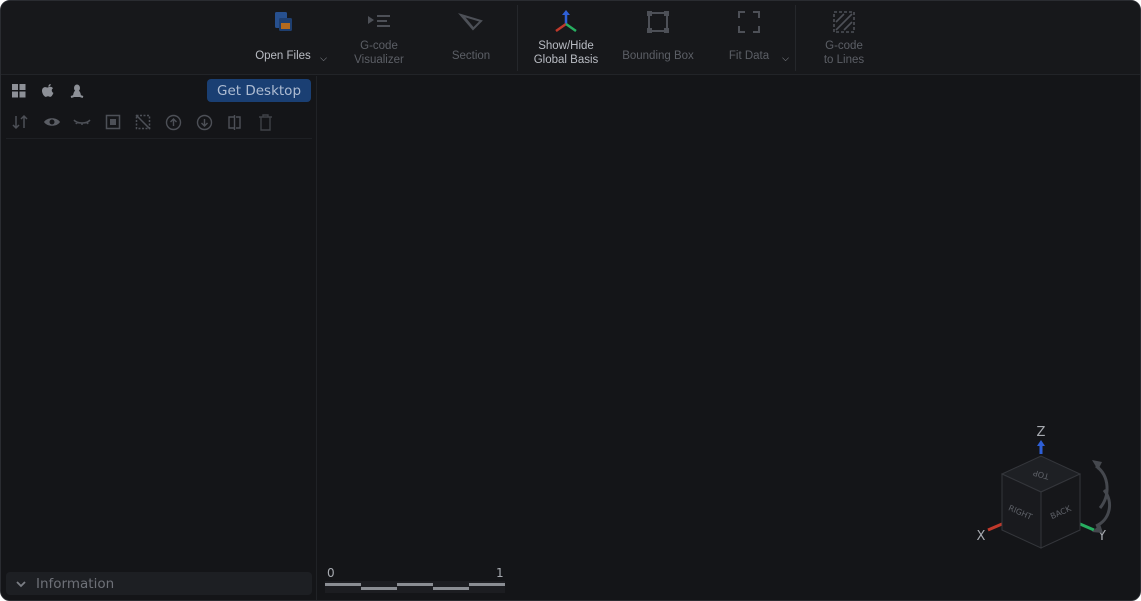 The width and height of the screenshot is (1141, 601). What do you see at coordinates (995, 527) in the screenshot?
I see `x-axis-line` at bounding box center [995, 527].